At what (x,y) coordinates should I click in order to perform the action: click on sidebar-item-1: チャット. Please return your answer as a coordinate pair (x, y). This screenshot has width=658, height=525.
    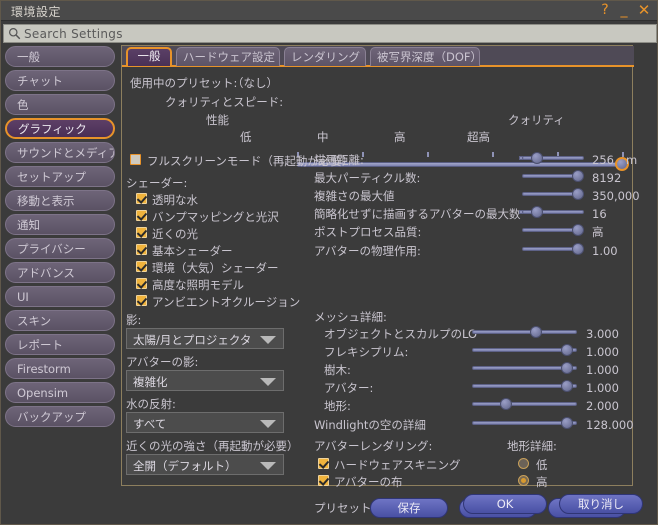
    Looking at the image, I should click on (60, 80).